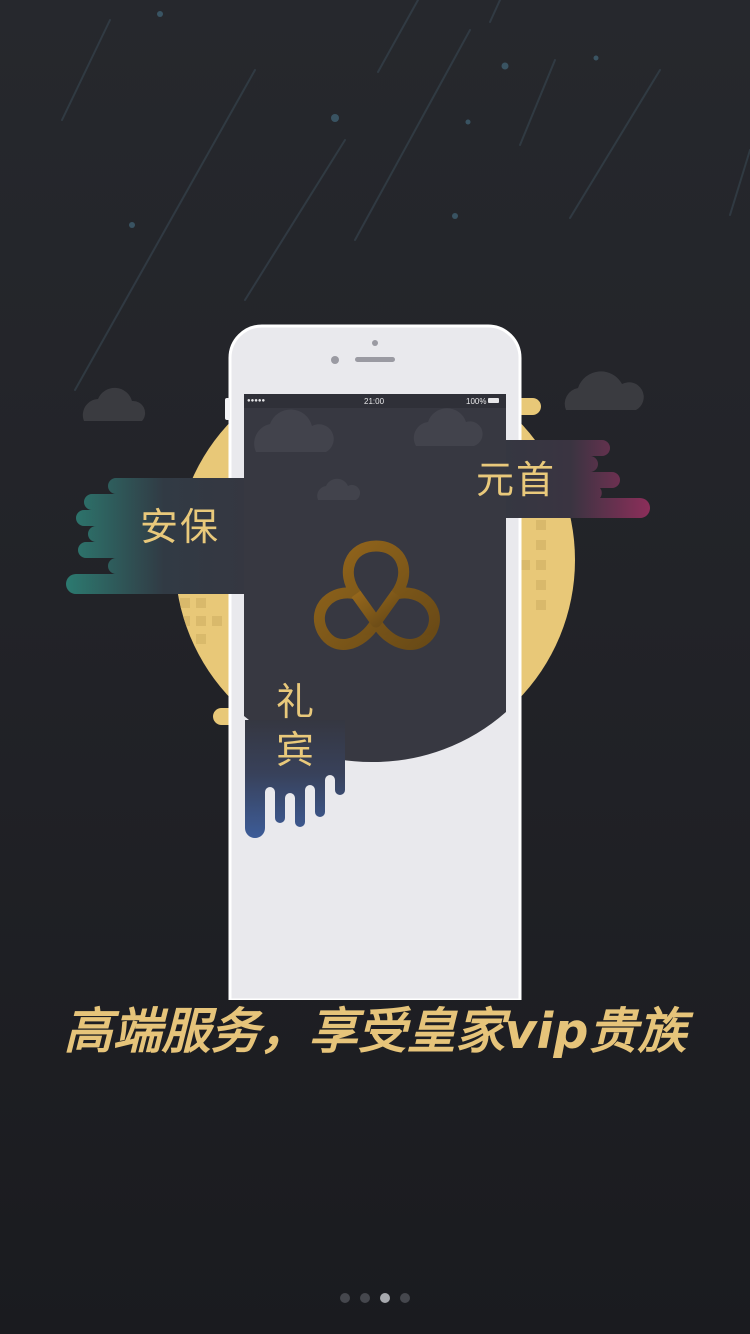 The height and width of the screenshot is (1334, 750). Describe the element at coordinates (476, 401) in the screenshot. I see `battery-percentage: 100%` at that location.